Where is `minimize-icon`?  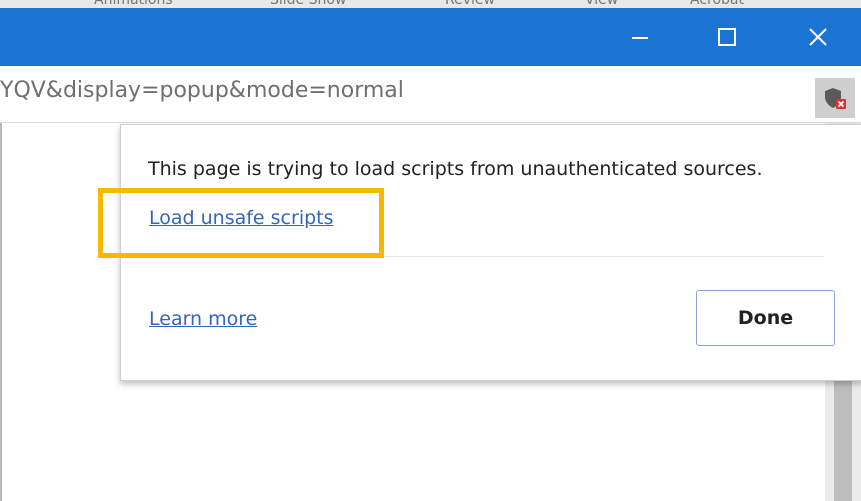
minimize-icon is located at coordinates (640, 38).